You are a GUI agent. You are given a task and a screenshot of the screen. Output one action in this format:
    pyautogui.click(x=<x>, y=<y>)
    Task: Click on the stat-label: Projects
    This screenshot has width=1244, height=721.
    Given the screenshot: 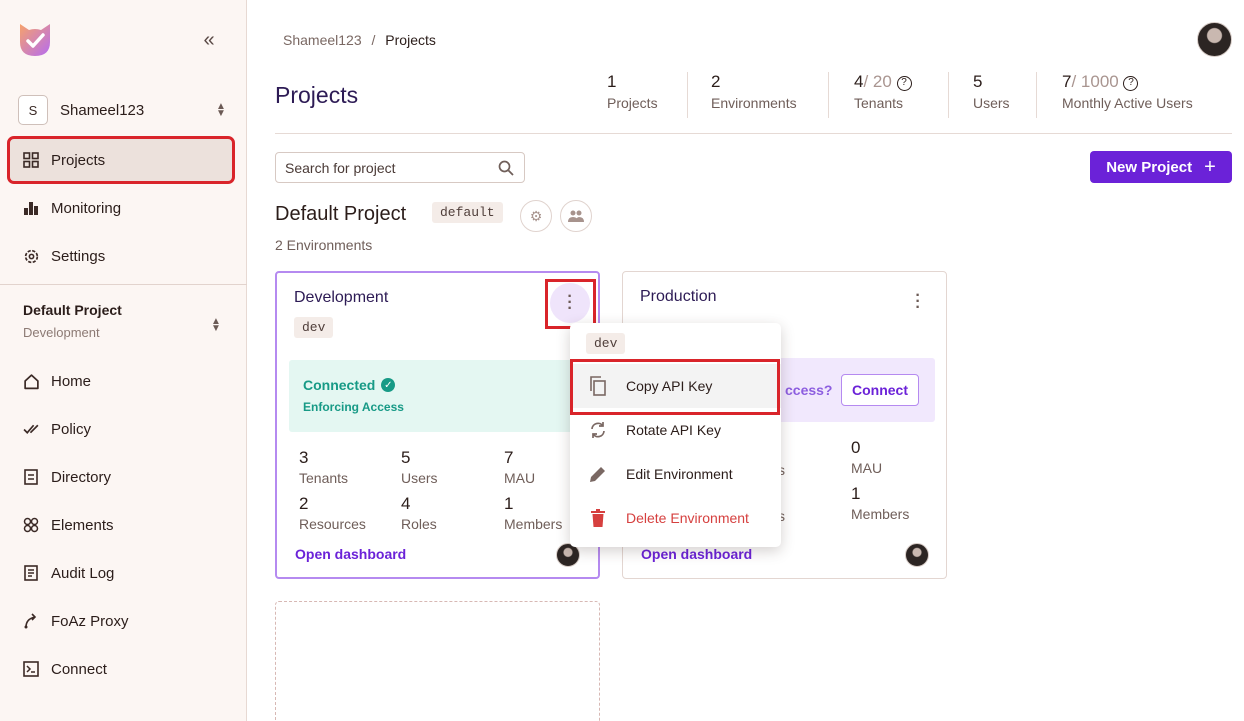 What is the action you would take?
    pyautogui.click(x=632, y=103)
    